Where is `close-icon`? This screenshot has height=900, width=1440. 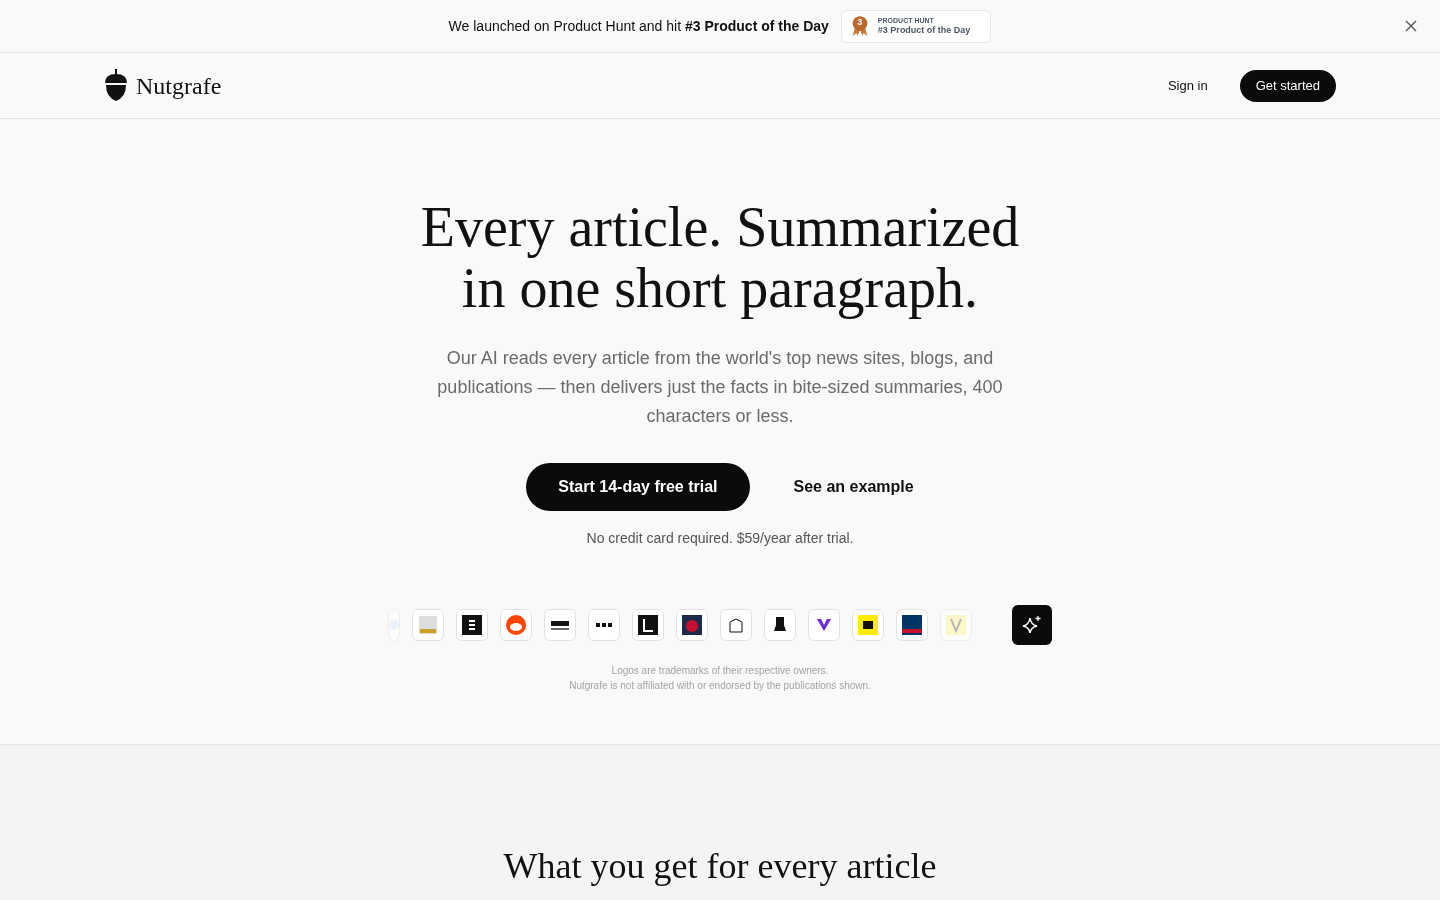 close-icon is located at coordinates (1411, 26).